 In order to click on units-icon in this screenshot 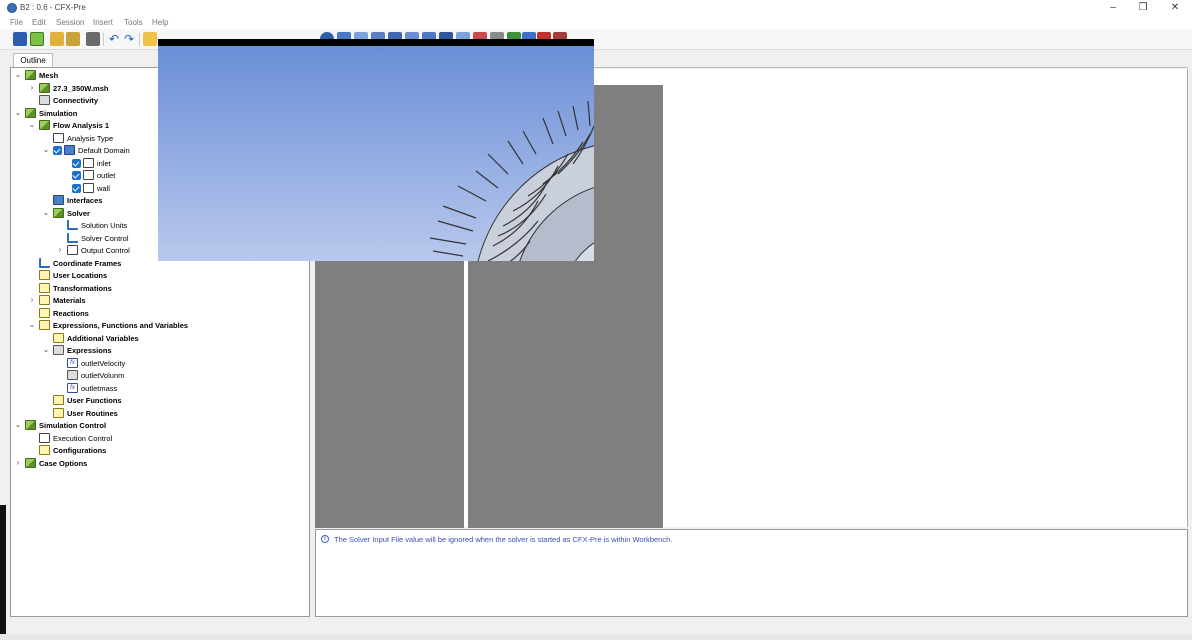, I will do `click(72, 225)`.